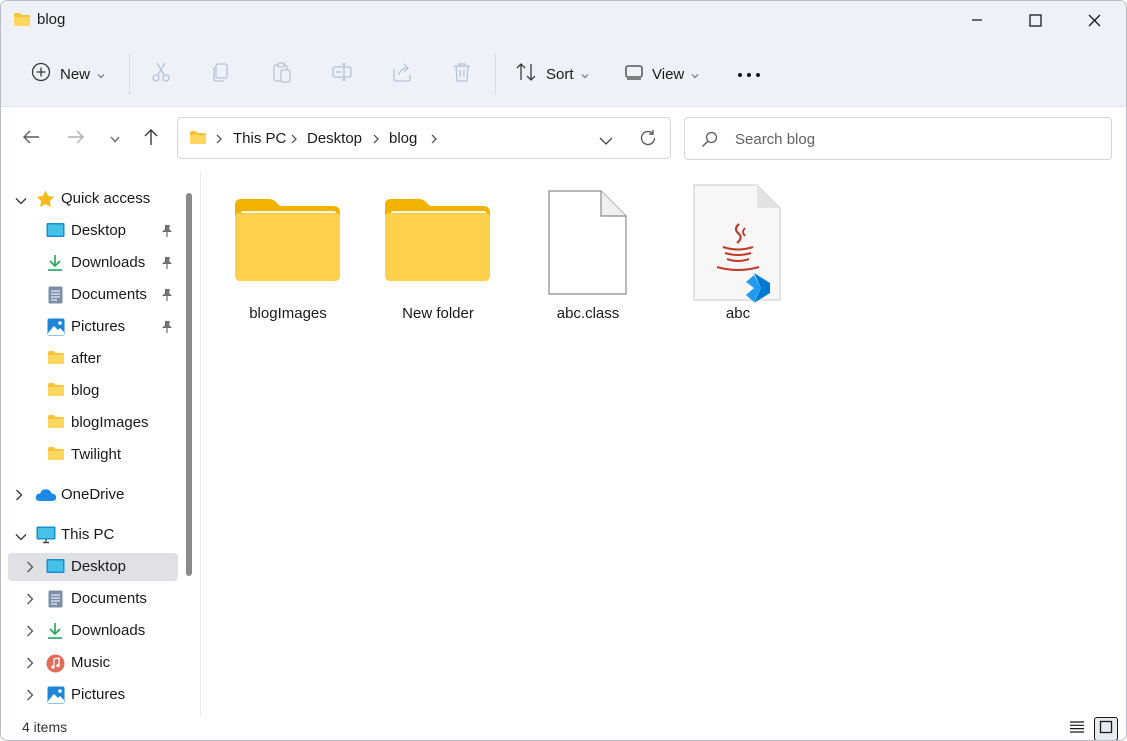 This screenshot has width=1127, height=741. I want to click on view-button: View, so click(662, 74).